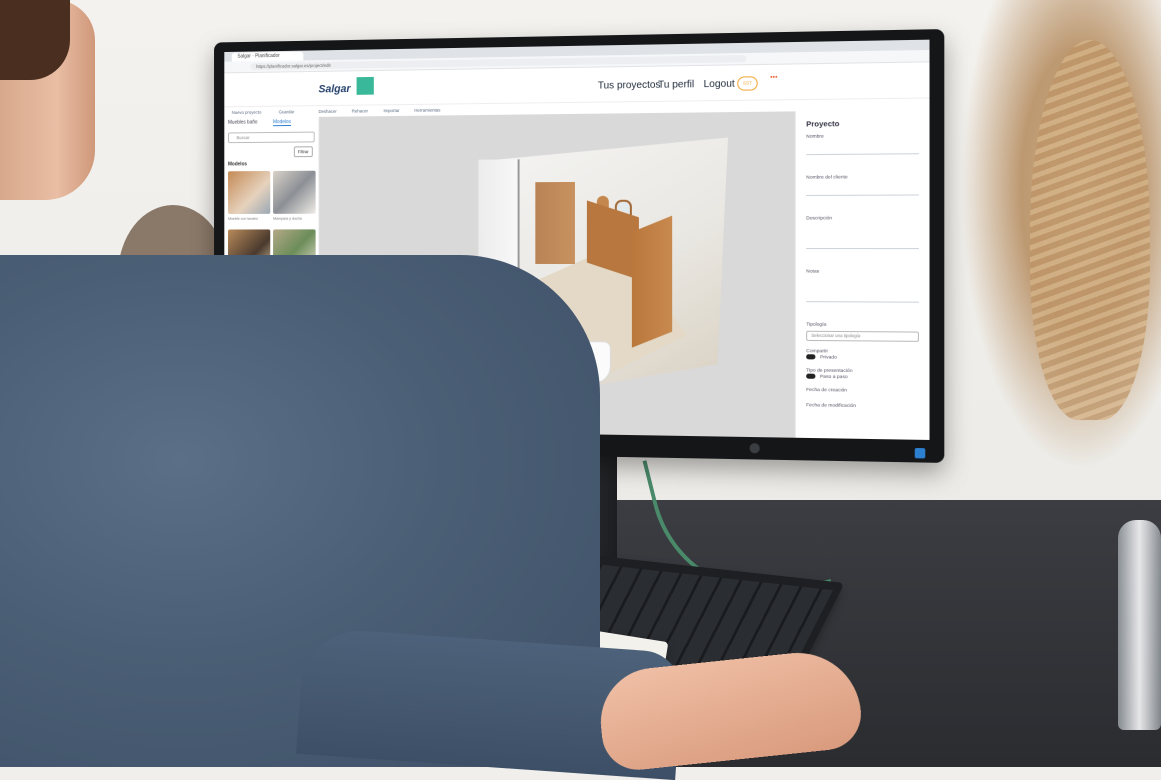 The height and width of the screenshot is (780, 1161). What do you see at coordinates (303, 152) in the screenshot?
I see `filter-button: Filtrar` at bounding box center [303, 152].